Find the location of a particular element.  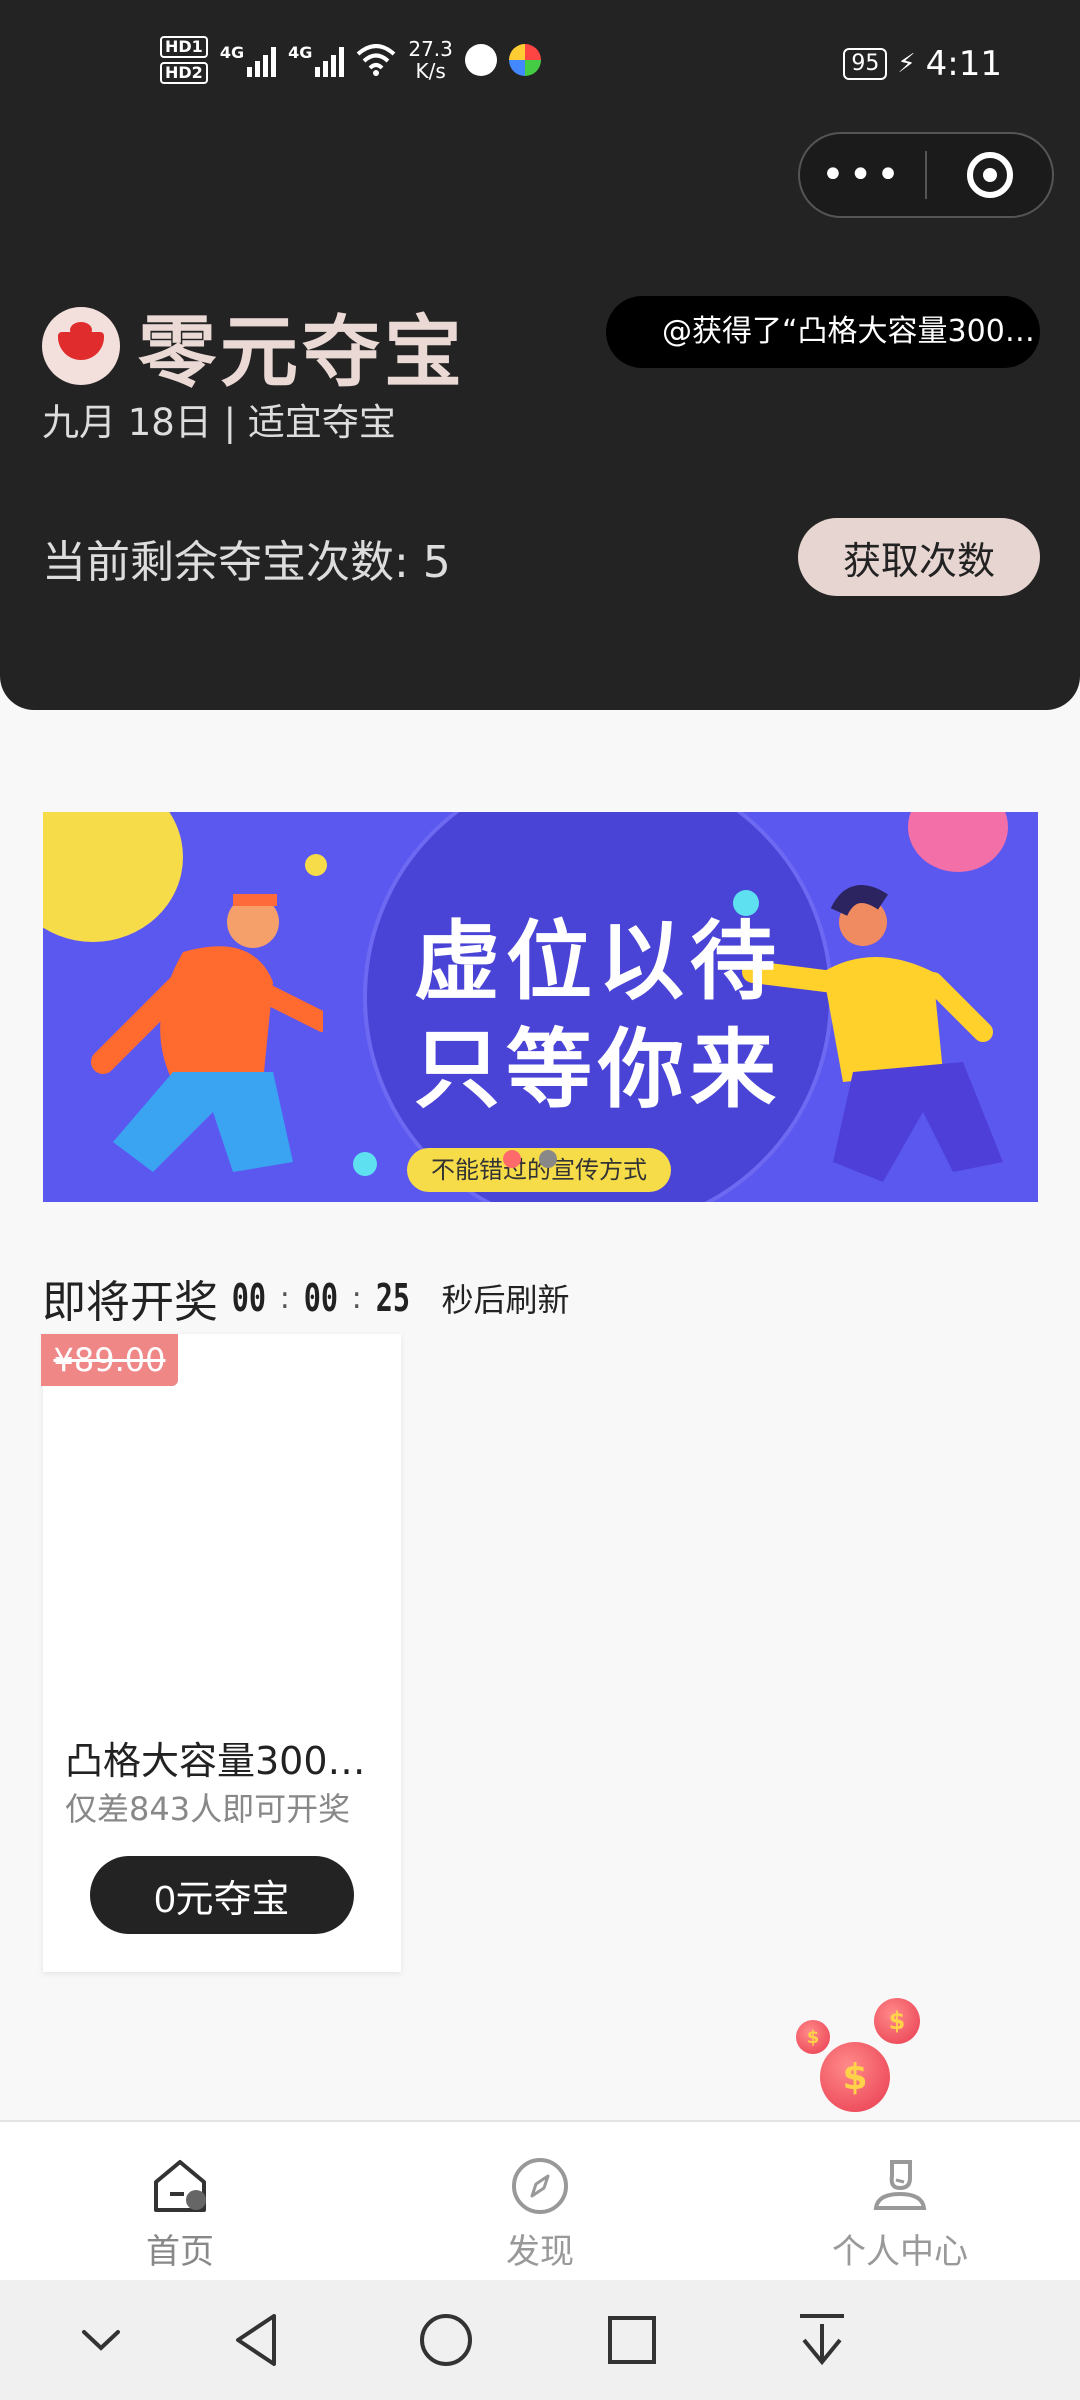

status-bar: HD1 HD2 4G 4G 27.3 K/s 95 ⚡ 4:11 is located at coordinates (540, 65).